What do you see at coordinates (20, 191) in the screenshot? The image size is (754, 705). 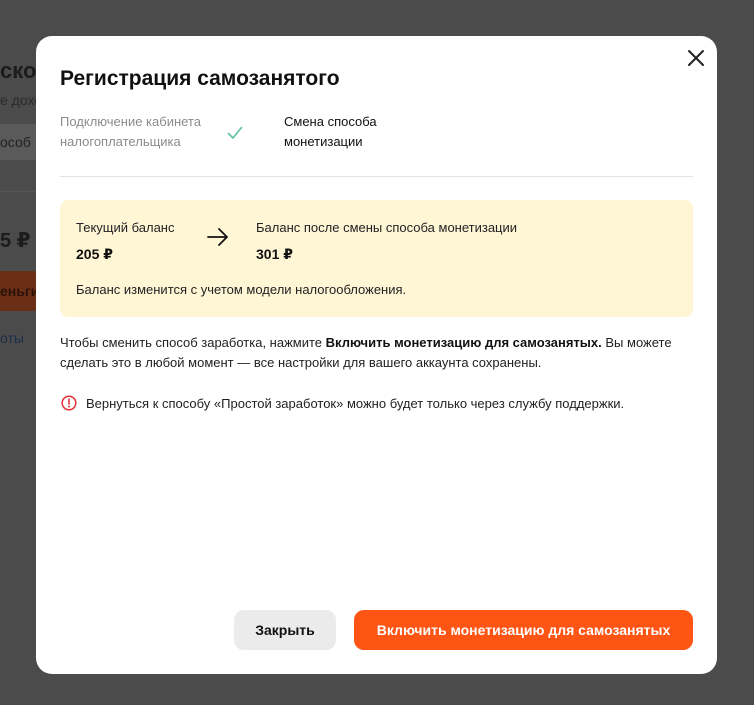 I see `background-divider` at bounding box center [20, 191].